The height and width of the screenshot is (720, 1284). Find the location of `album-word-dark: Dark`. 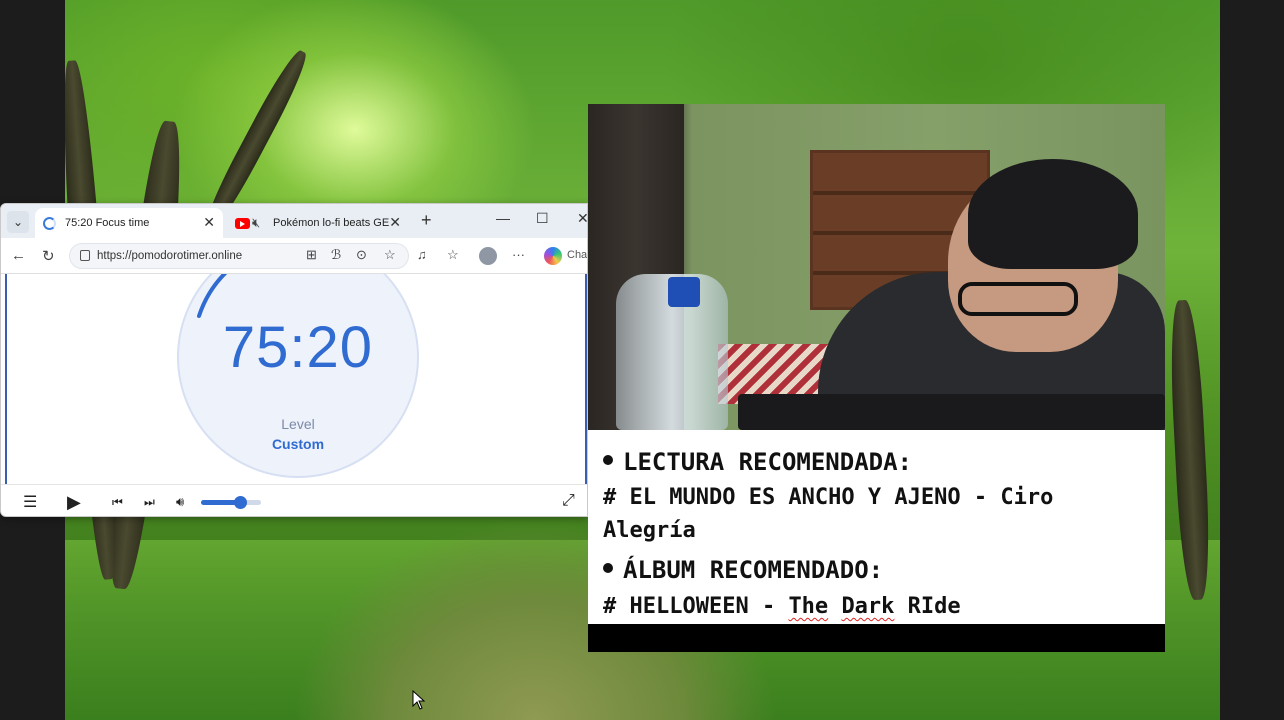

album-word-dark: Dark is located at coordinates (868, 606).